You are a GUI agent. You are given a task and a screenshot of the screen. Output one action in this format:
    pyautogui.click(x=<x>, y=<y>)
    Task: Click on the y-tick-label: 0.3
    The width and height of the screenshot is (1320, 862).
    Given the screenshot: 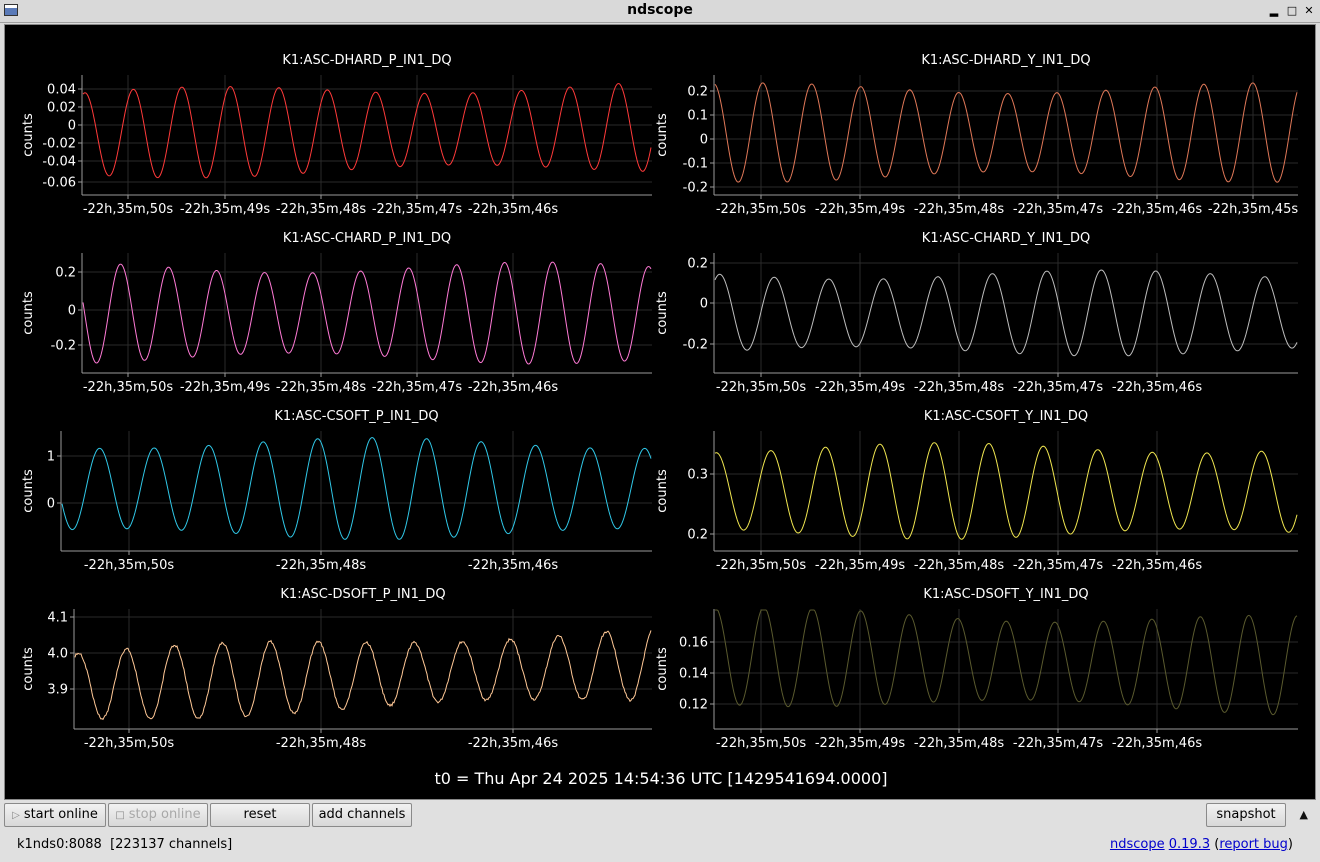 What is the action you would take?
    pyautogui.click(x=697, y=475)
    